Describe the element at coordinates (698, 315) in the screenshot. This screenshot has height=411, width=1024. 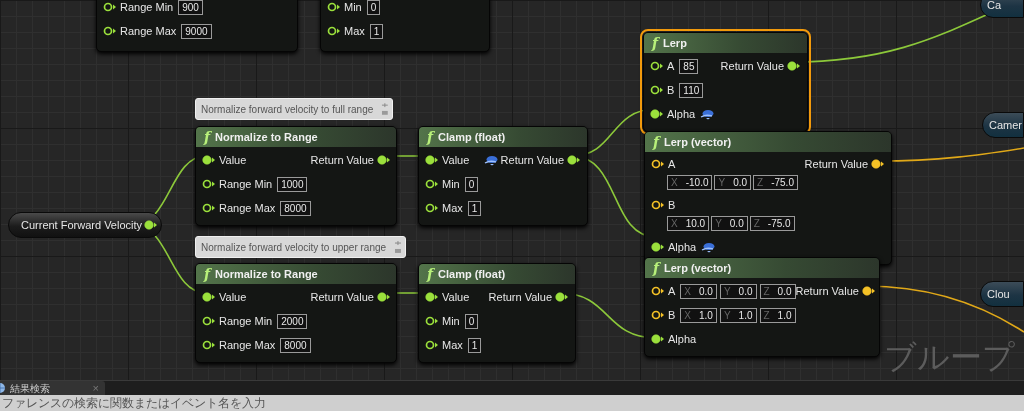
I see `vector-field: X 1.0` at that location.